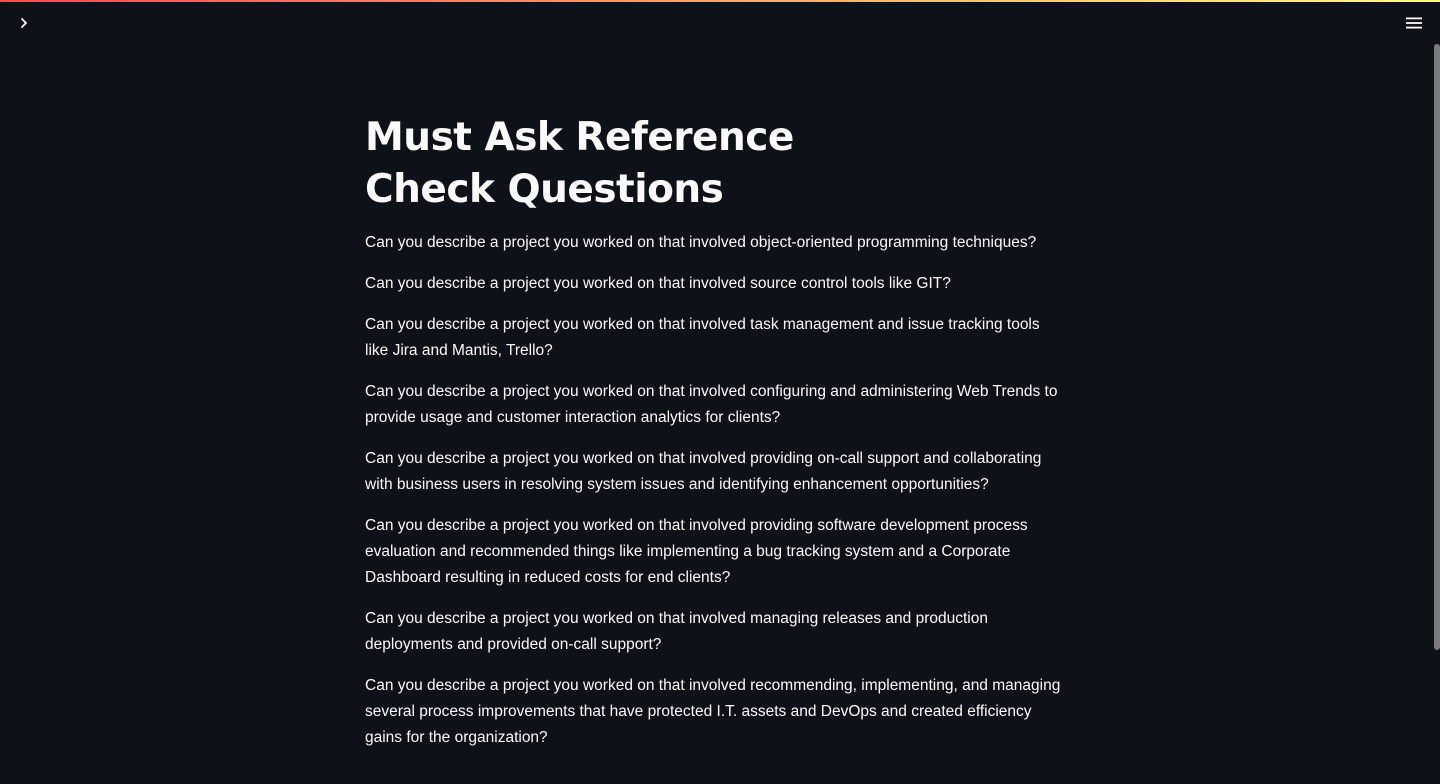 The image size is (1440, 784). I want to click on hamburger-menu-icon, so click(1414, 25).